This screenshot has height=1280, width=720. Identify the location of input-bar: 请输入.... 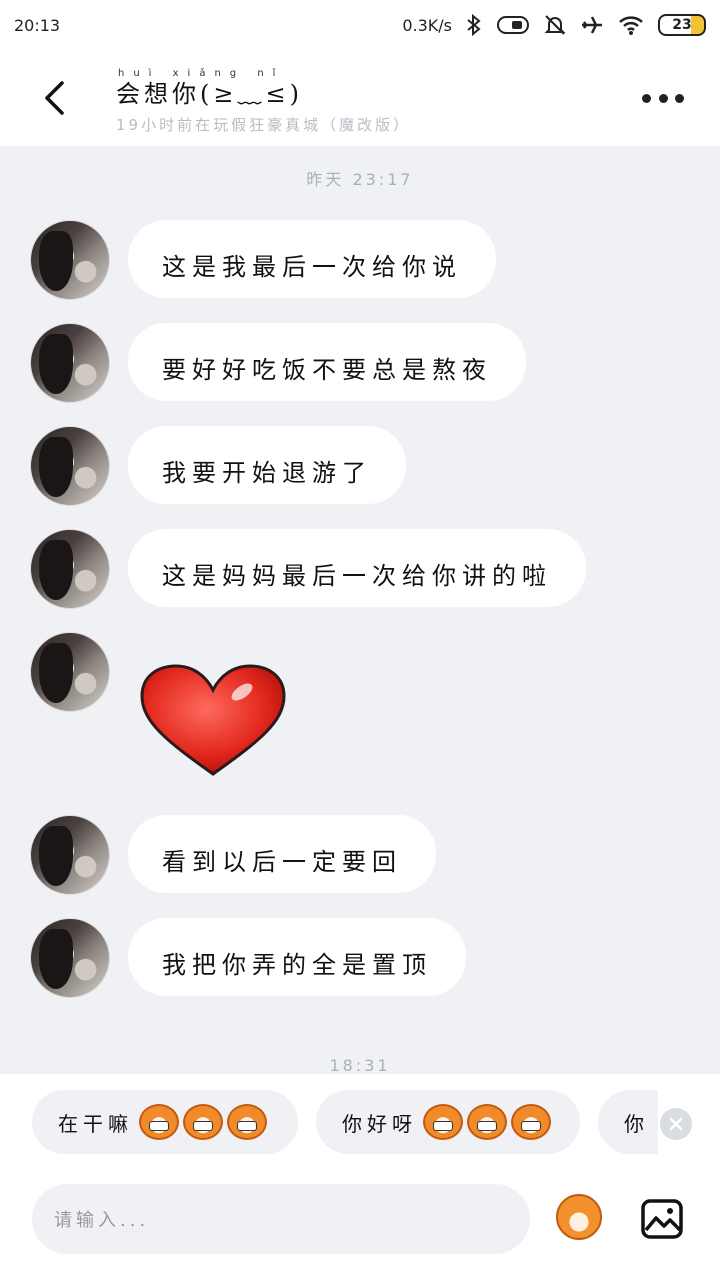
(360, 1225).